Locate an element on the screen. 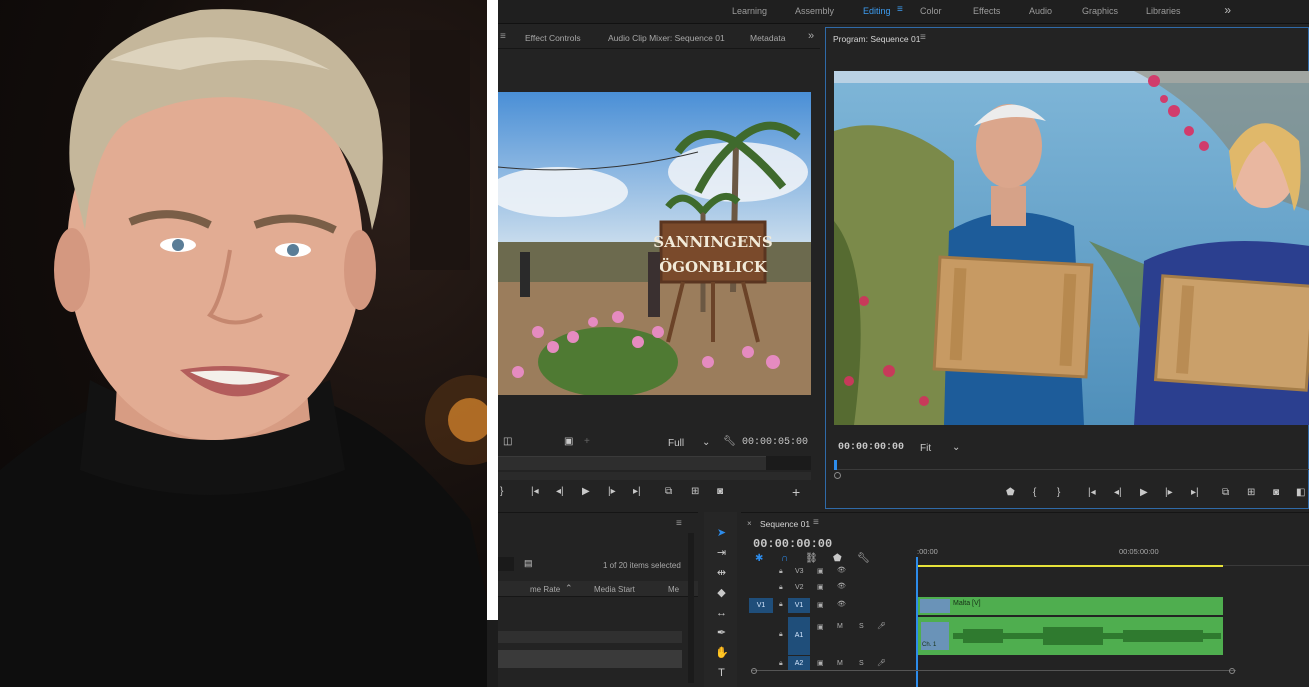  lock-v3-icon: 🔒︎ is located at coordinates (781, 572).